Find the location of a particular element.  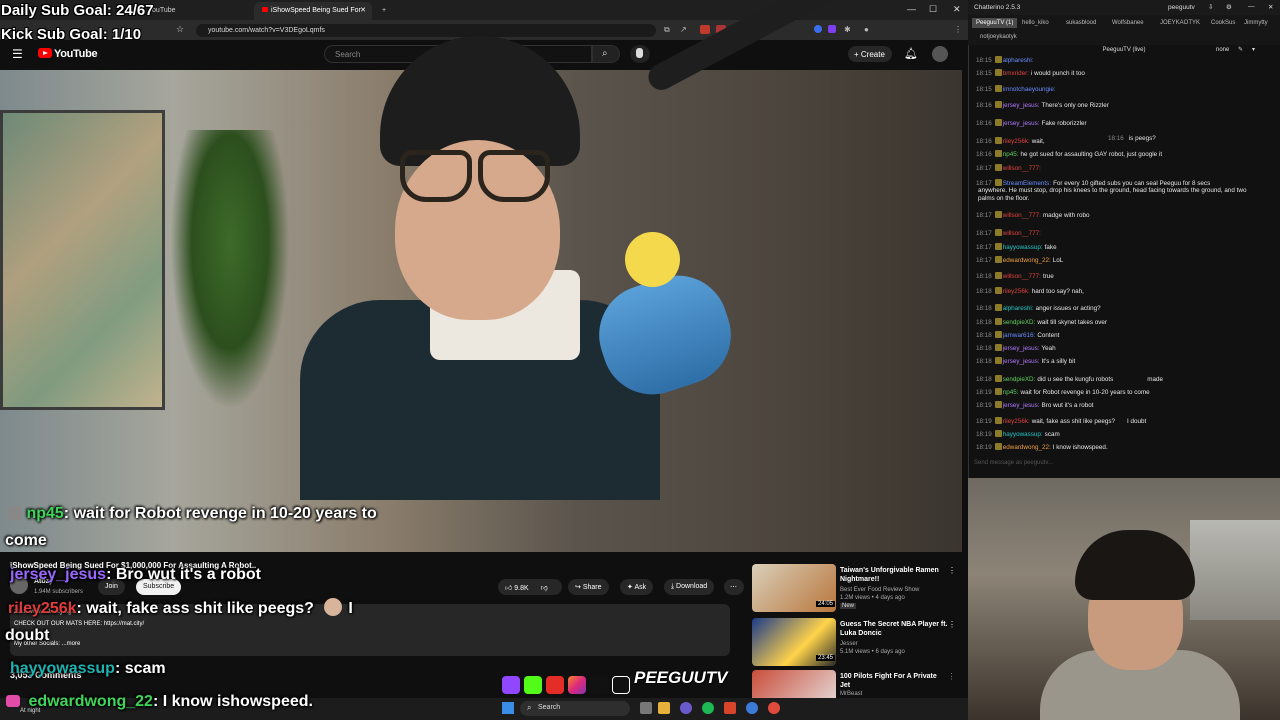

dropdown-icon: ▾ is located at coordinates (1253, 49).